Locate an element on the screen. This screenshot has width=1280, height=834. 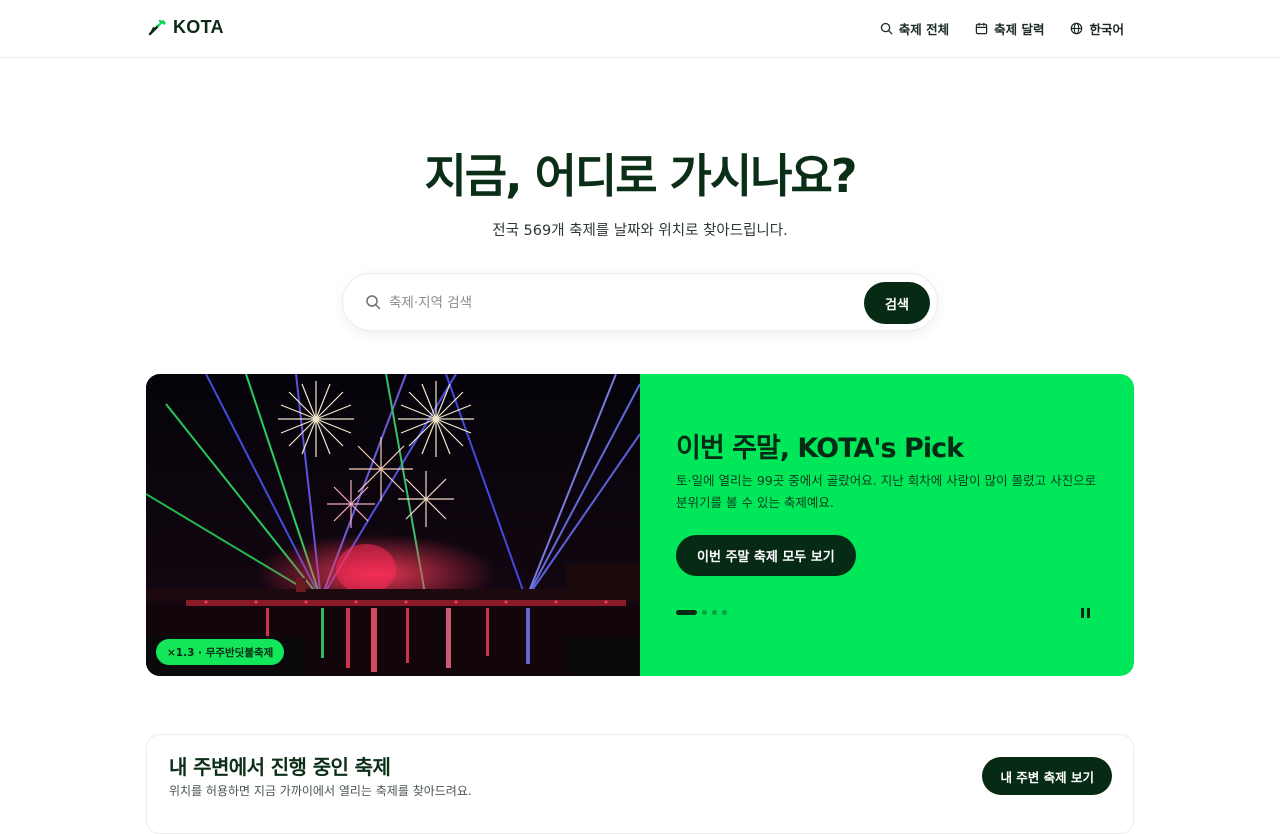
search-bar: 검색 is located at coordinates (640, 302).